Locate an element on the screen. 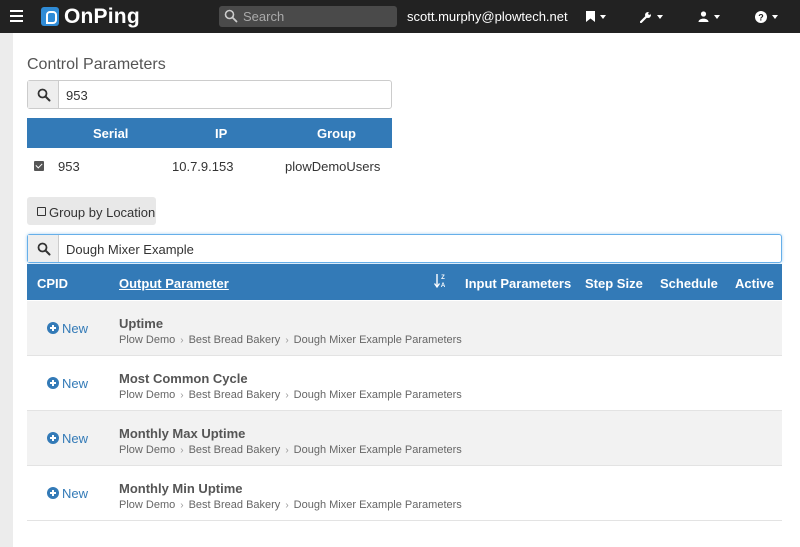  app-logo-text: OnPing is located at coordinates (102, 17).